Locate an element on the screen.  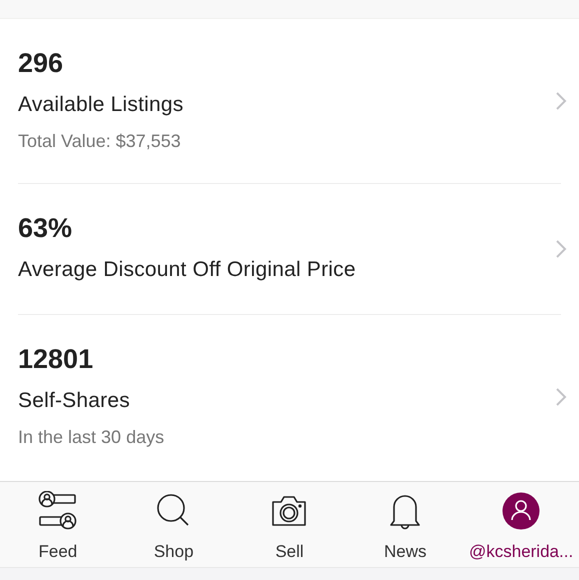
stat-value: 63% is located at coordinates (46, 228).